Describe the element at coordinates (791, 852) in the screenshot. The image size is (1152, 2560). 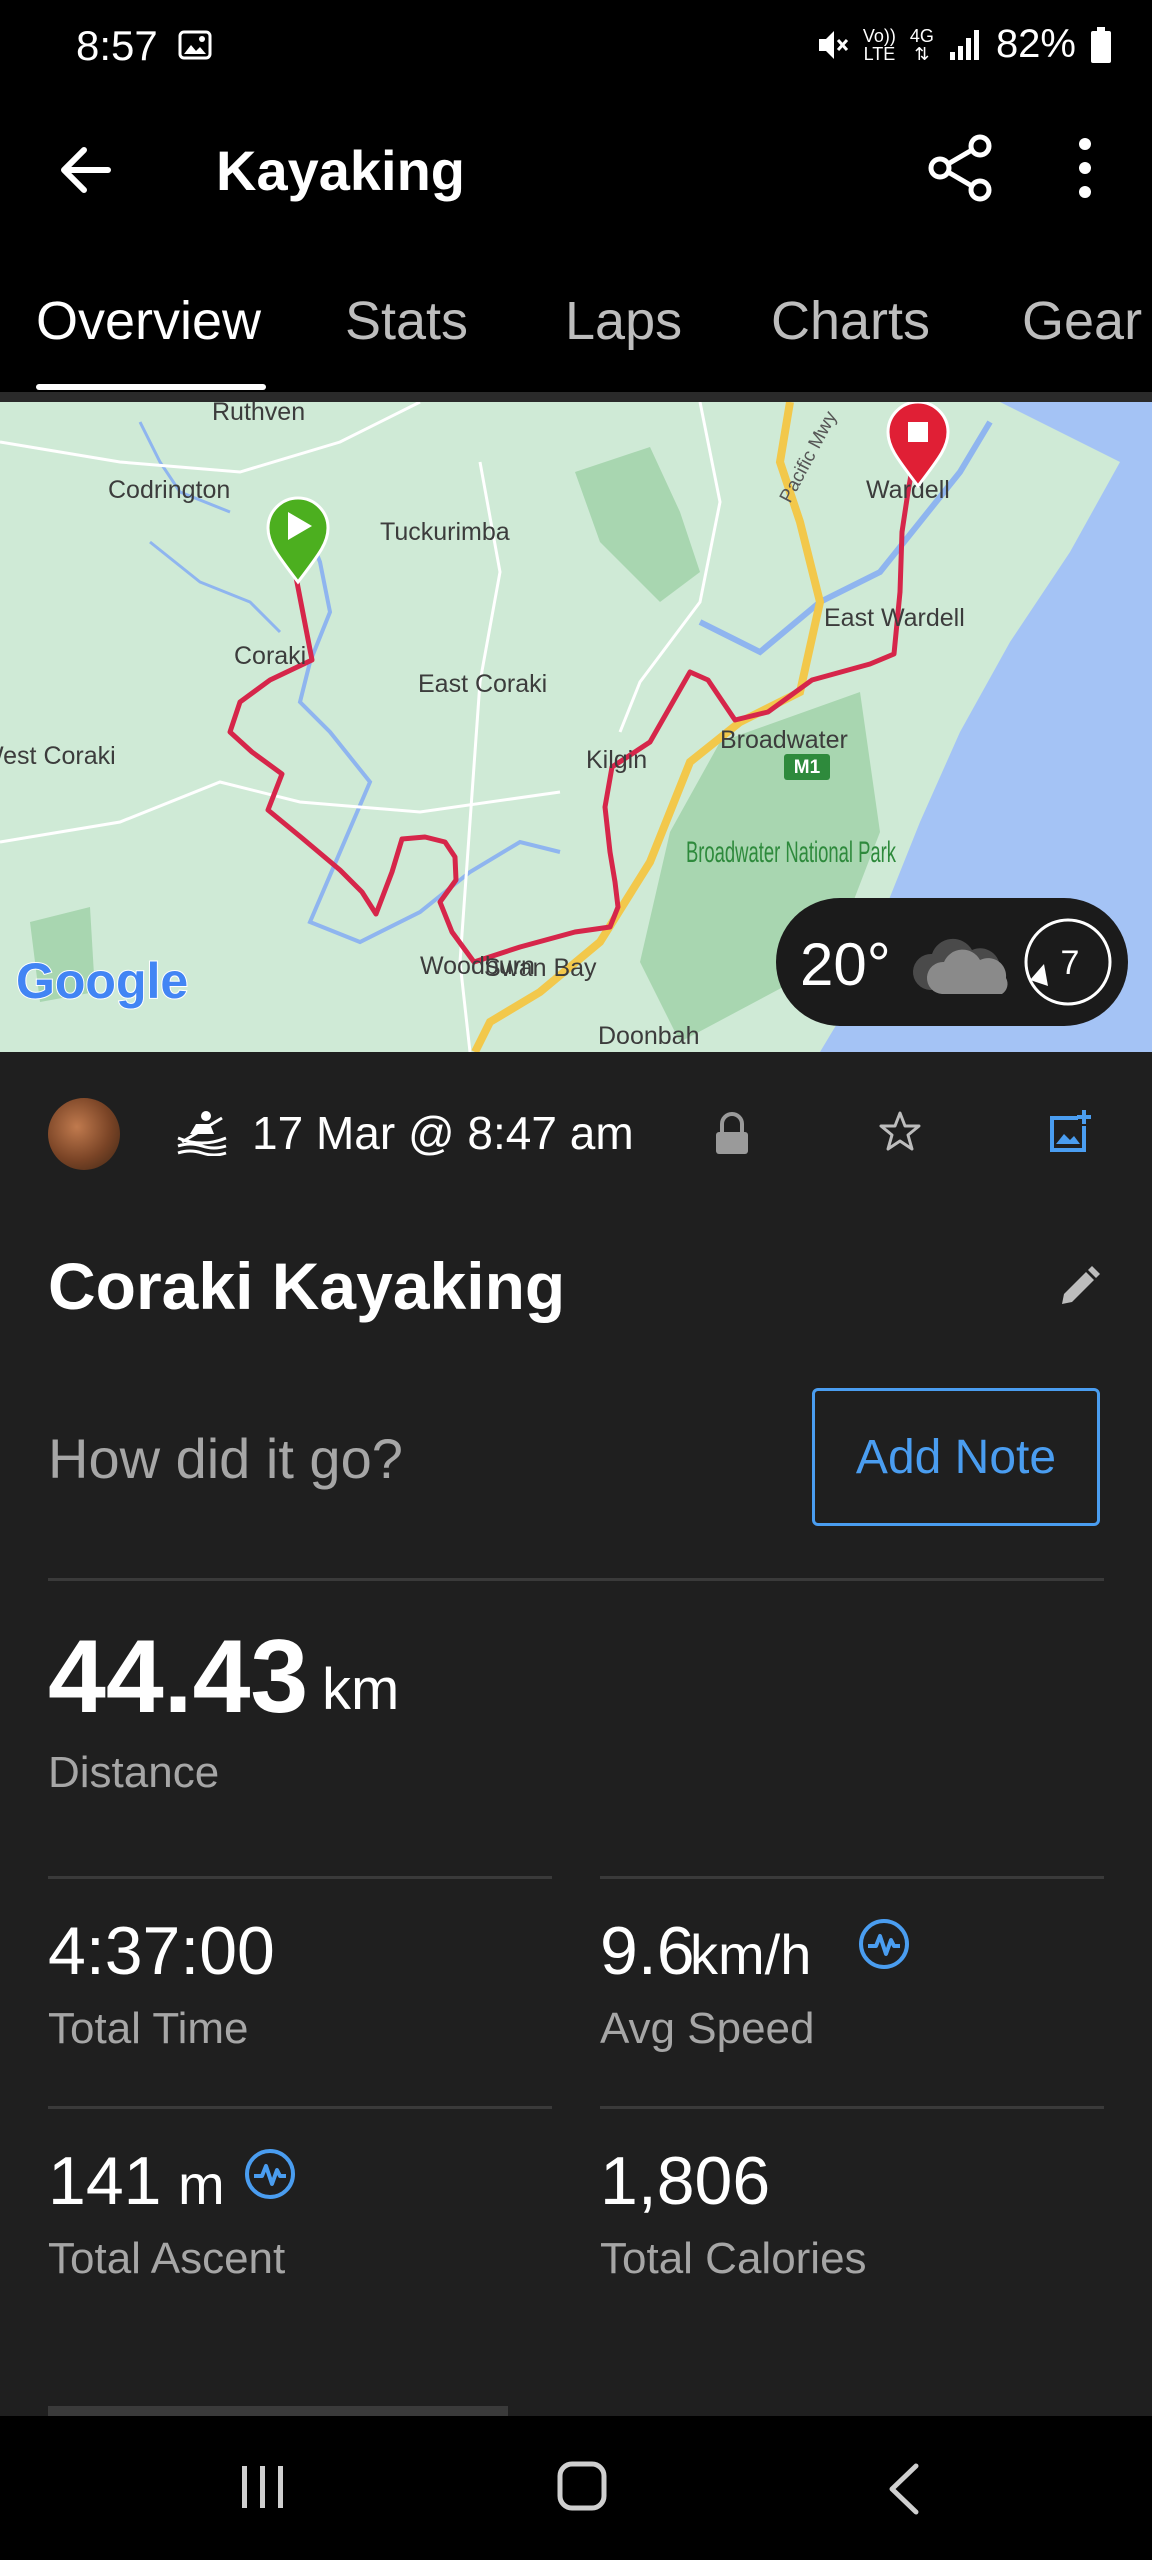
I see `map-label-broadwater-np: Broadwater National Park` at that location.